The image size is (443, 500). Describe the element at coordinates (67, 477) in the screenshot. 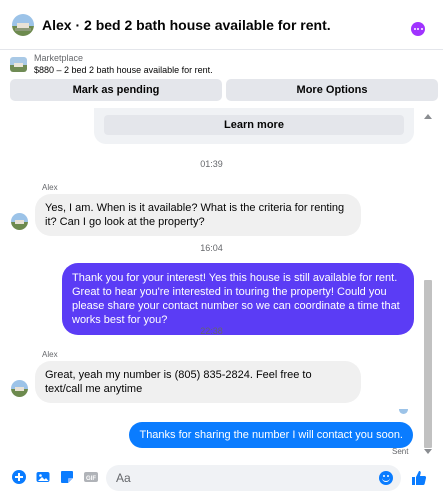

I see `sticker-icon` at that location.